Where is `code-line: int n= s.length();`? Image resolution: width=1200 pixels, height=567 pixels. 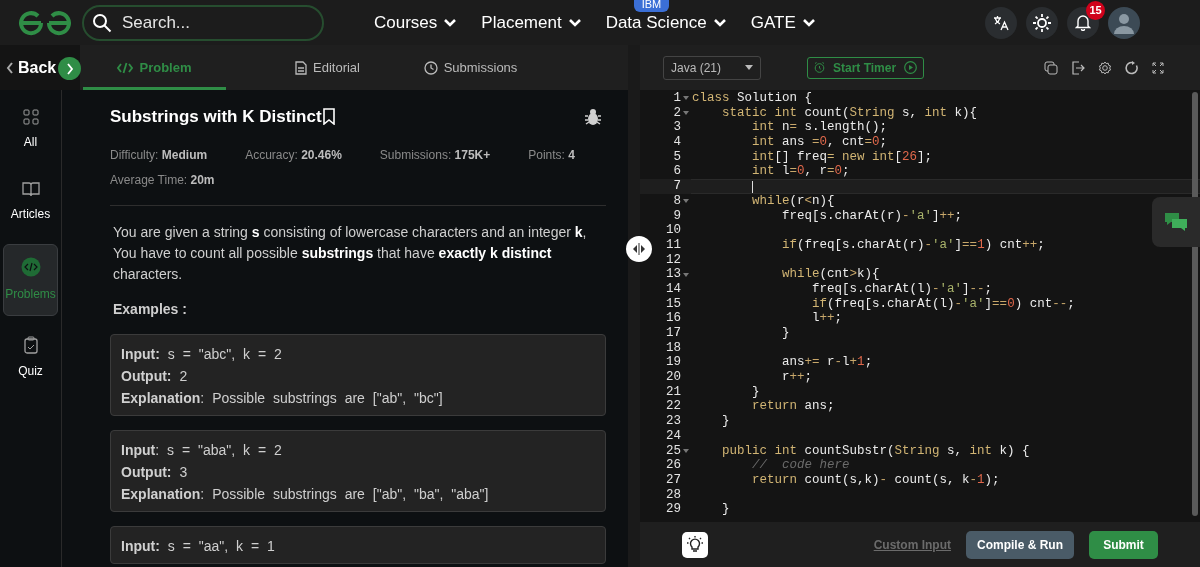
code-line: int n= s.length(); is located at coordinates (819, 127).